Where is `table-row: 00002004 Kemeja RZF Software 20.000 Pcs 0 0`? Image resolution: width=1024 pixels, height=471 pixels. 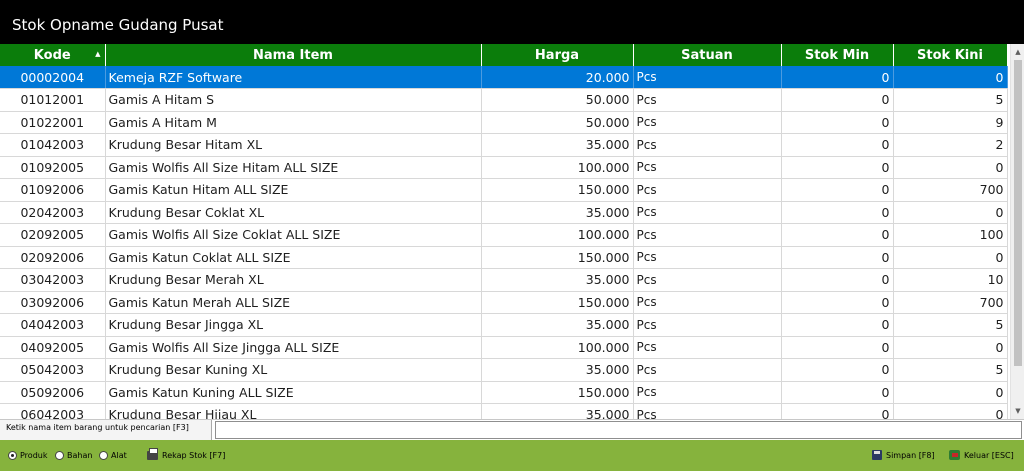
table-row: 00002004 Kemeja RZF Software 20.000 Pcs 0 0 is located at coordinates (504, 77).